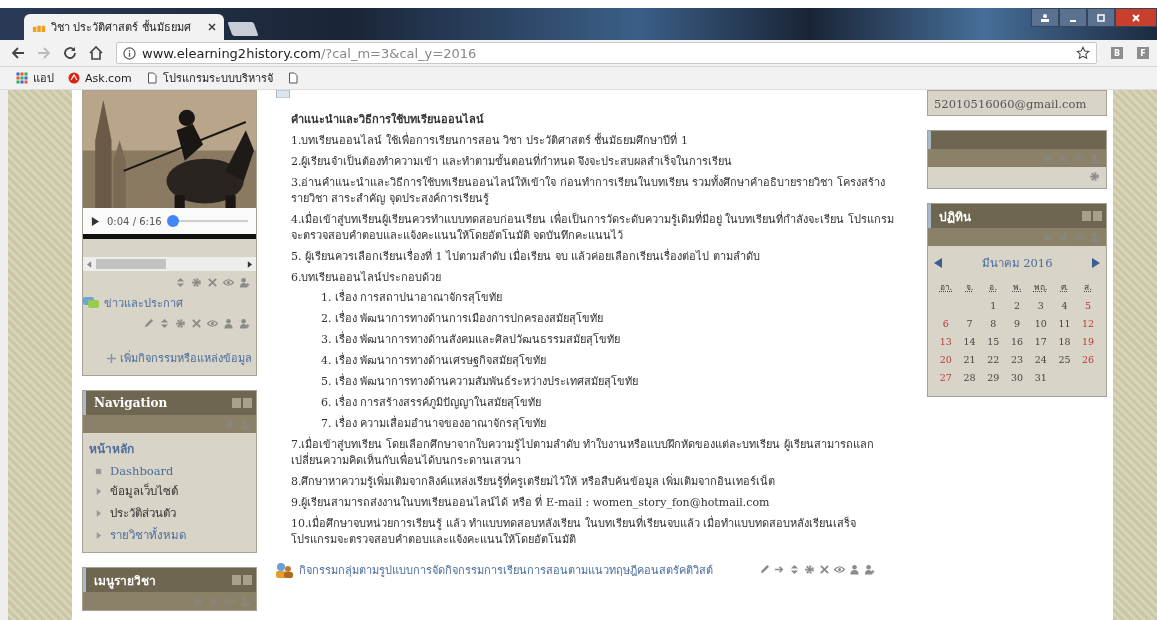 This screenshot has height=620, width=1157. What do you see at coordinates (1064, 323) in the screenshot?
I see `calendar-day: 11` at bounding box center [1064, 323].